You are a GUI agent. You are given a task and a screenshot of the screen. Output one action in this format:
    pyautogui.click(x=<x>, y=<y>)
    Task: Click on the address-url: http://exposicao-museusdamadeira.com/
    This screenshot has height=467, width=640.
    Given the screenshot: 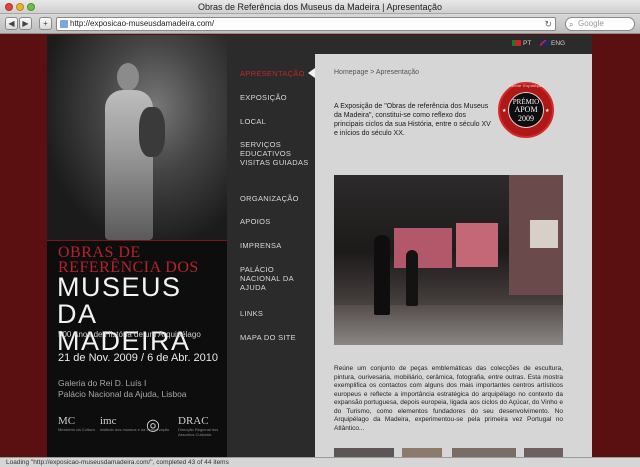 What is the action you would take?
    pyautogui.click(x=142, y=23)
    